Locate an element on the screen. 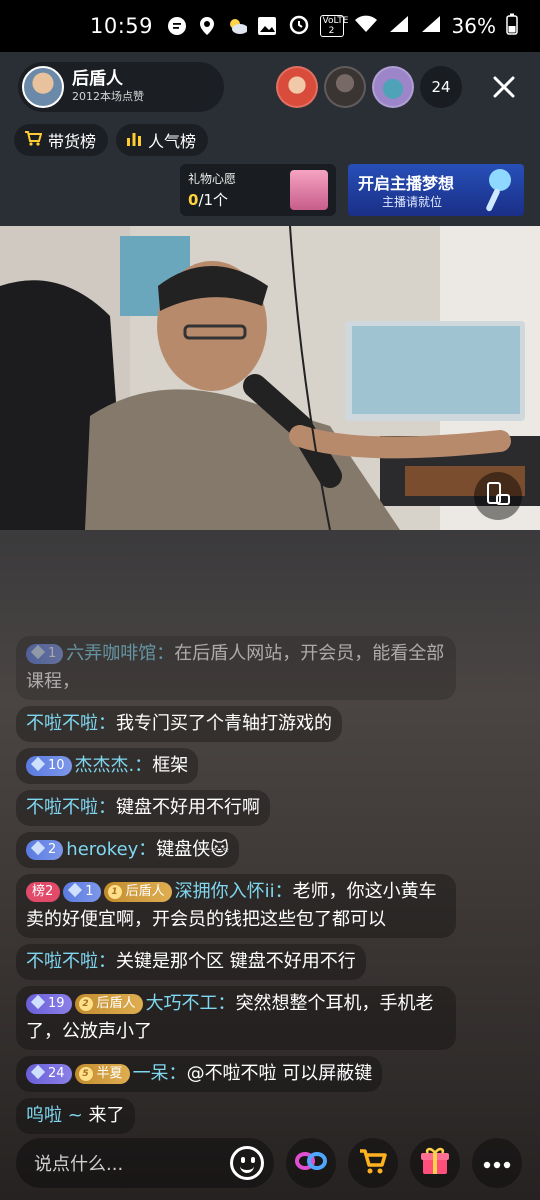 The width and height of the screenshot is (540, 1200). level-badge: 2 is located at coordinates (45, 850).